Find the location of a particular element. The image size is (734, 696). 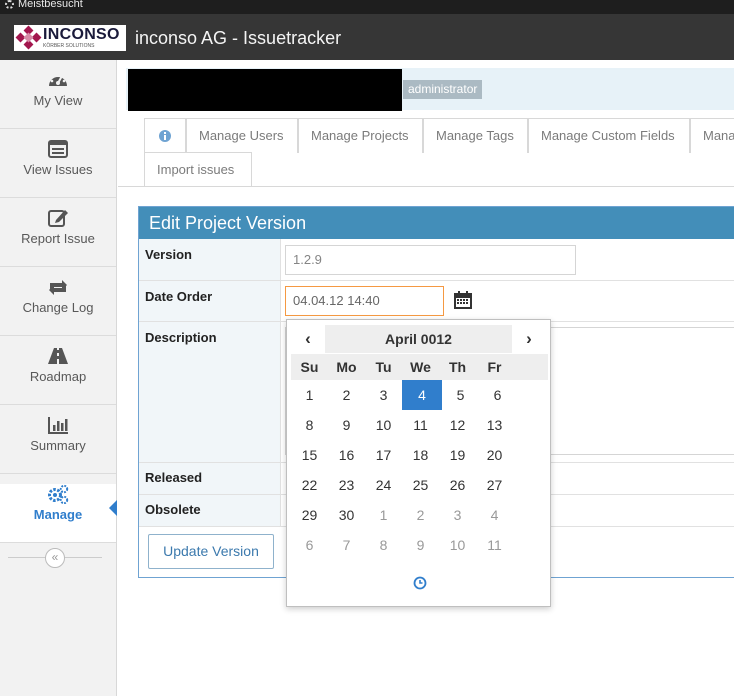

gear-icon is located at coordinates (9, 4).